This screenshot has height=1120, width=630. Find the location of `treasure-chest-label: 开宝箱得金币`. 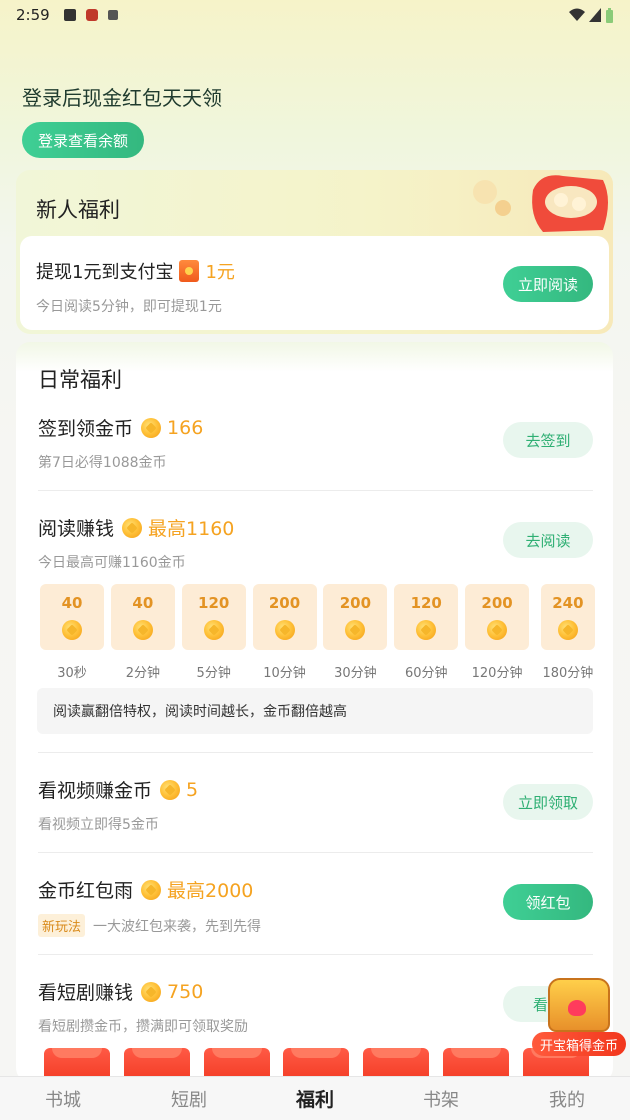

treasure-chest-label: 开宝箱得金币 is located at coordinates (579, 1044).